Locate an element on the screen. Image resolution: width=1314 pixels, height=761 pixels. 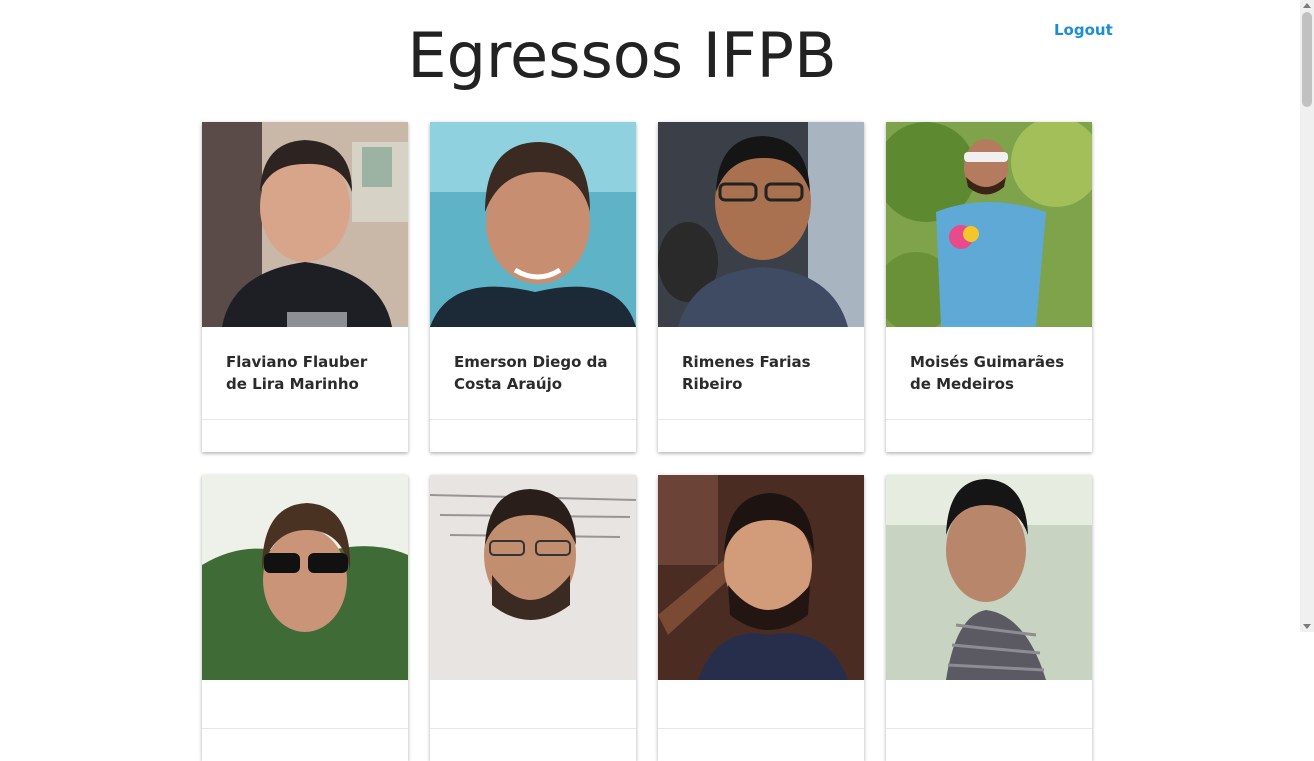
scrollbar-thumb is located at coordinates (1307, 59).